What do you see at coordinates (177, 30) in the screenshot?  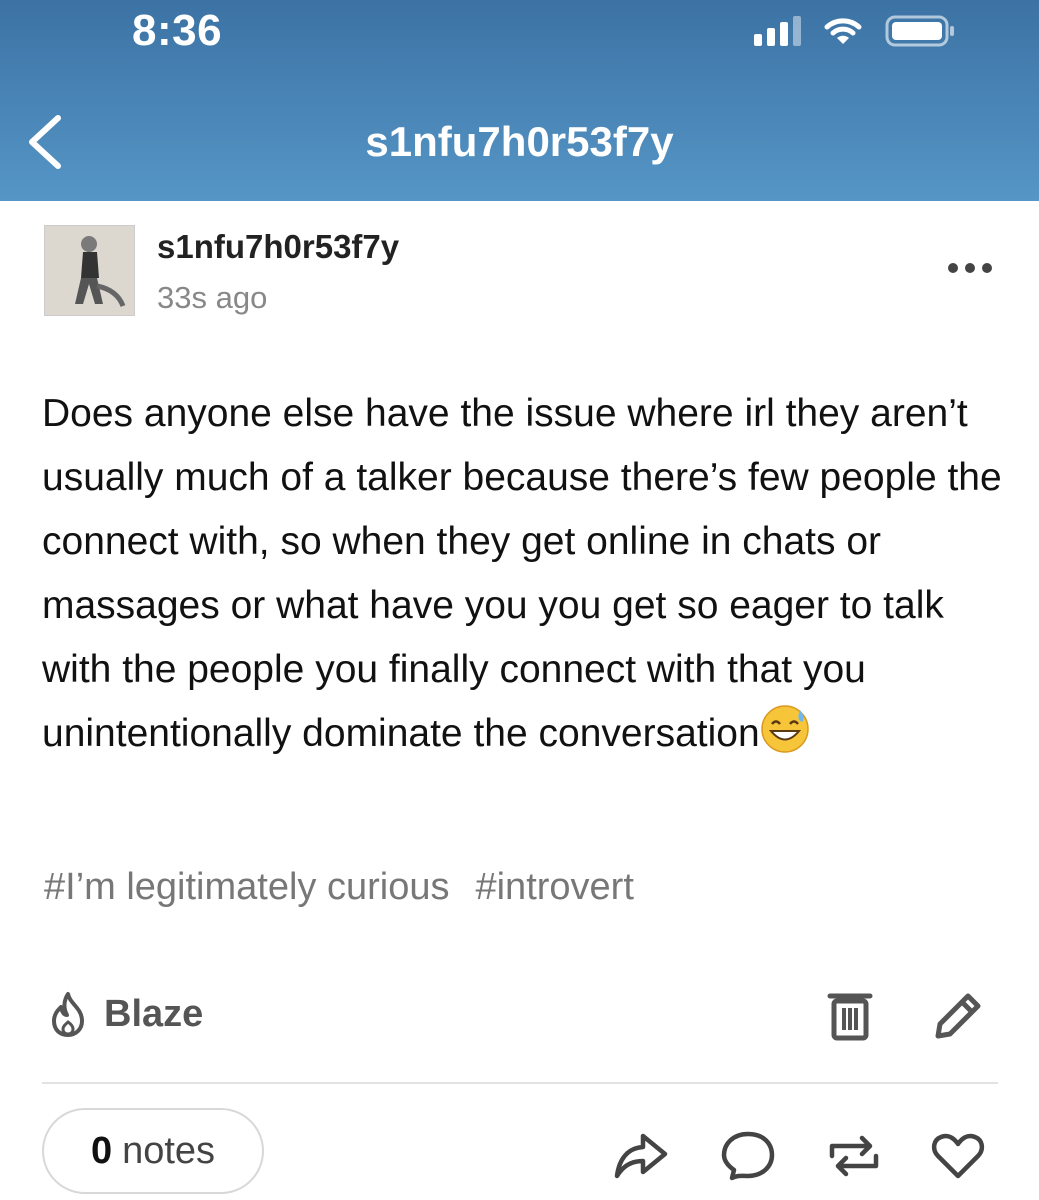 I see `status-time: 8:36` at bounding box center [177, 30].